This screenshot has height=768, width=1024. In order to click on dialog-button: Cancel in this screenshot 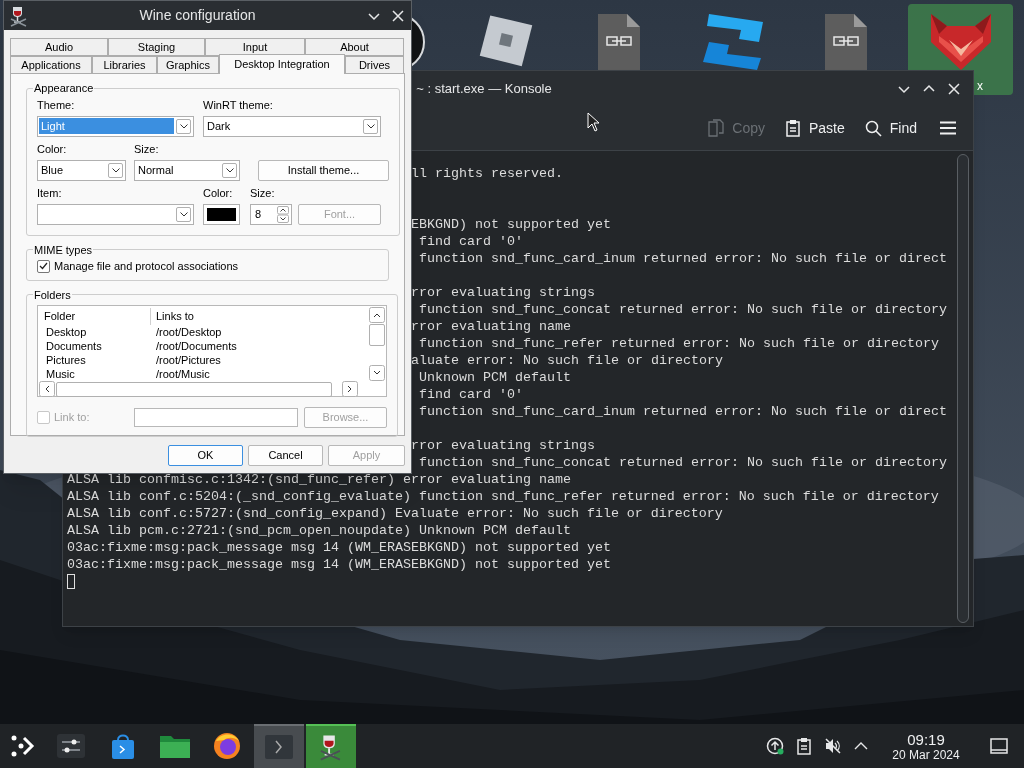, I will do `click(285, 455)`.